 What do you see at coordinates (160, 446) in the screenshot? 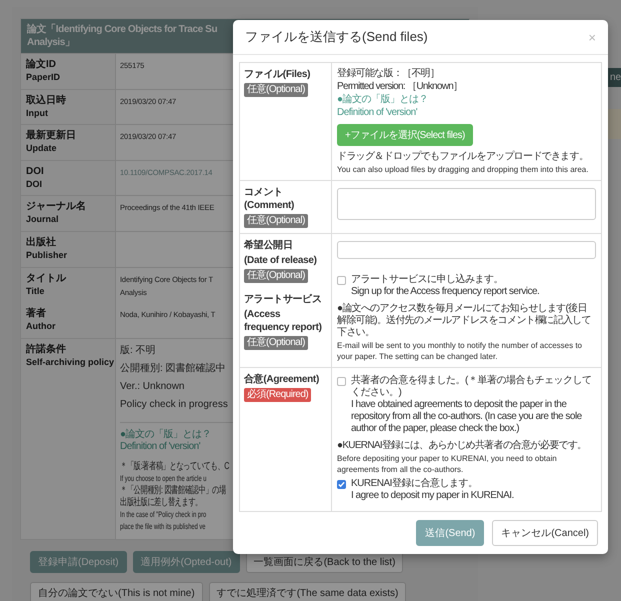
I see `version-link: Definition of 'version'` at bounding box center [160, 446].